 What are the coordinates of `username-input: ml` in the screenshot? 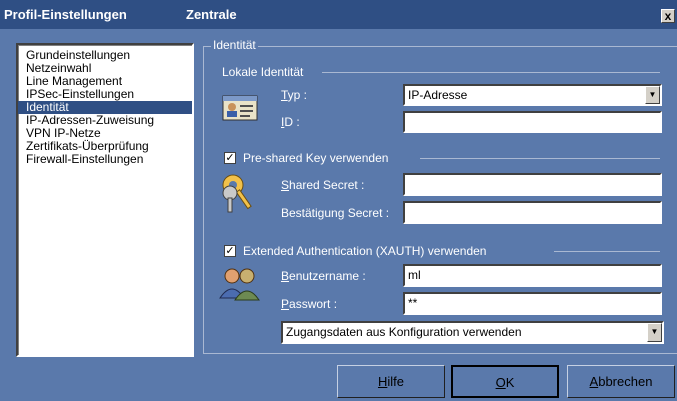 It's located at (532, 275).